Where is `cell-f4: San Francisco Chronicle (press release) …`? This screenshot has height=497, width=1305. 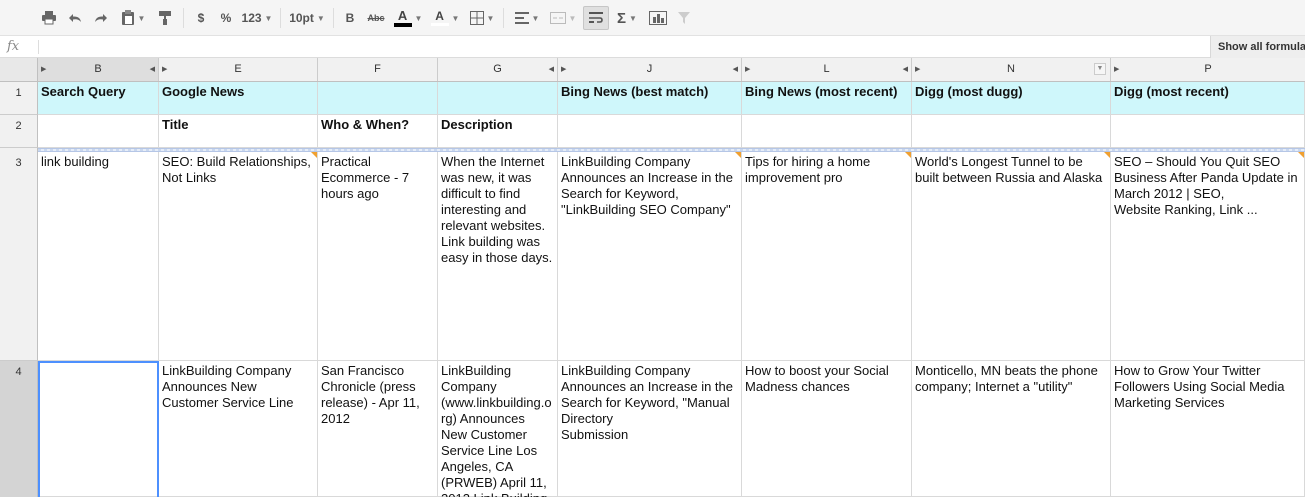
cell-f4: San Francisco Chronicle (press release) … is located at coordinates (378, 429).